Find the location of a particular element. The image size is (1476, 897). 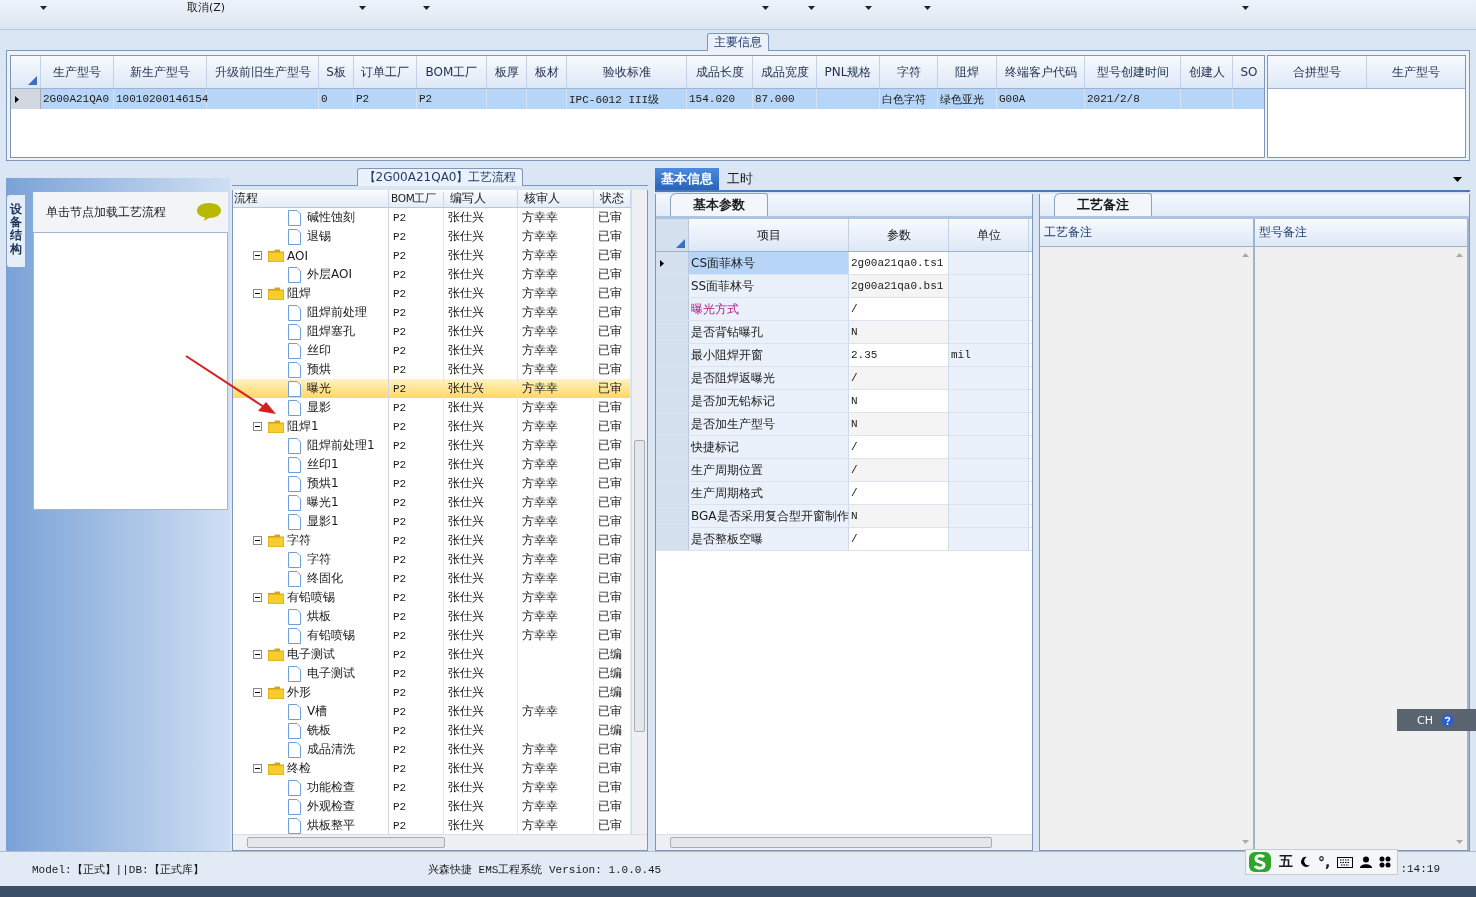

table-row: 是否整板空曝 / is located at coordinates (844, 539).